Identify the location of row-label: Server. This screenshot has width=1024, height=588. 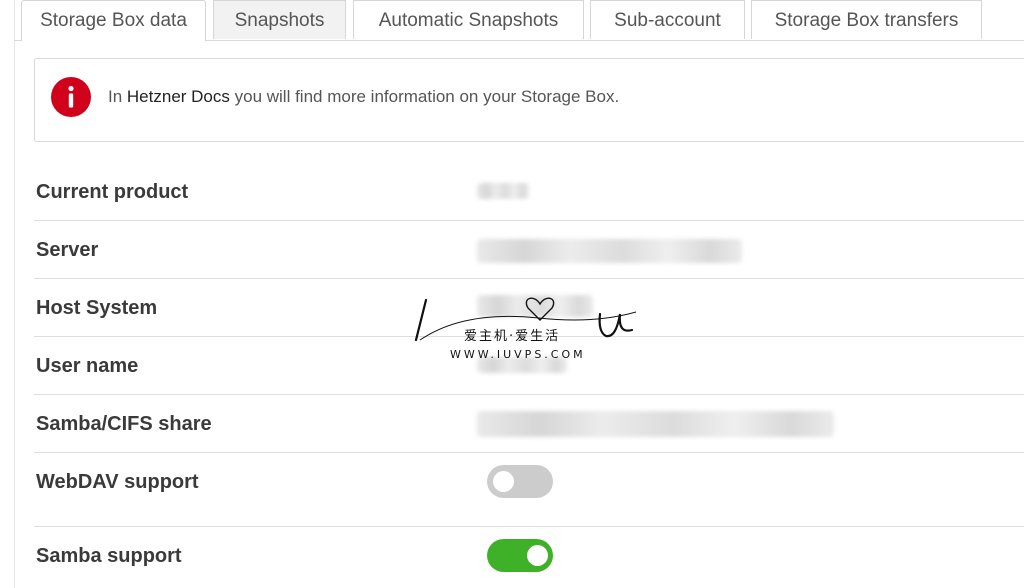
(67, 250).